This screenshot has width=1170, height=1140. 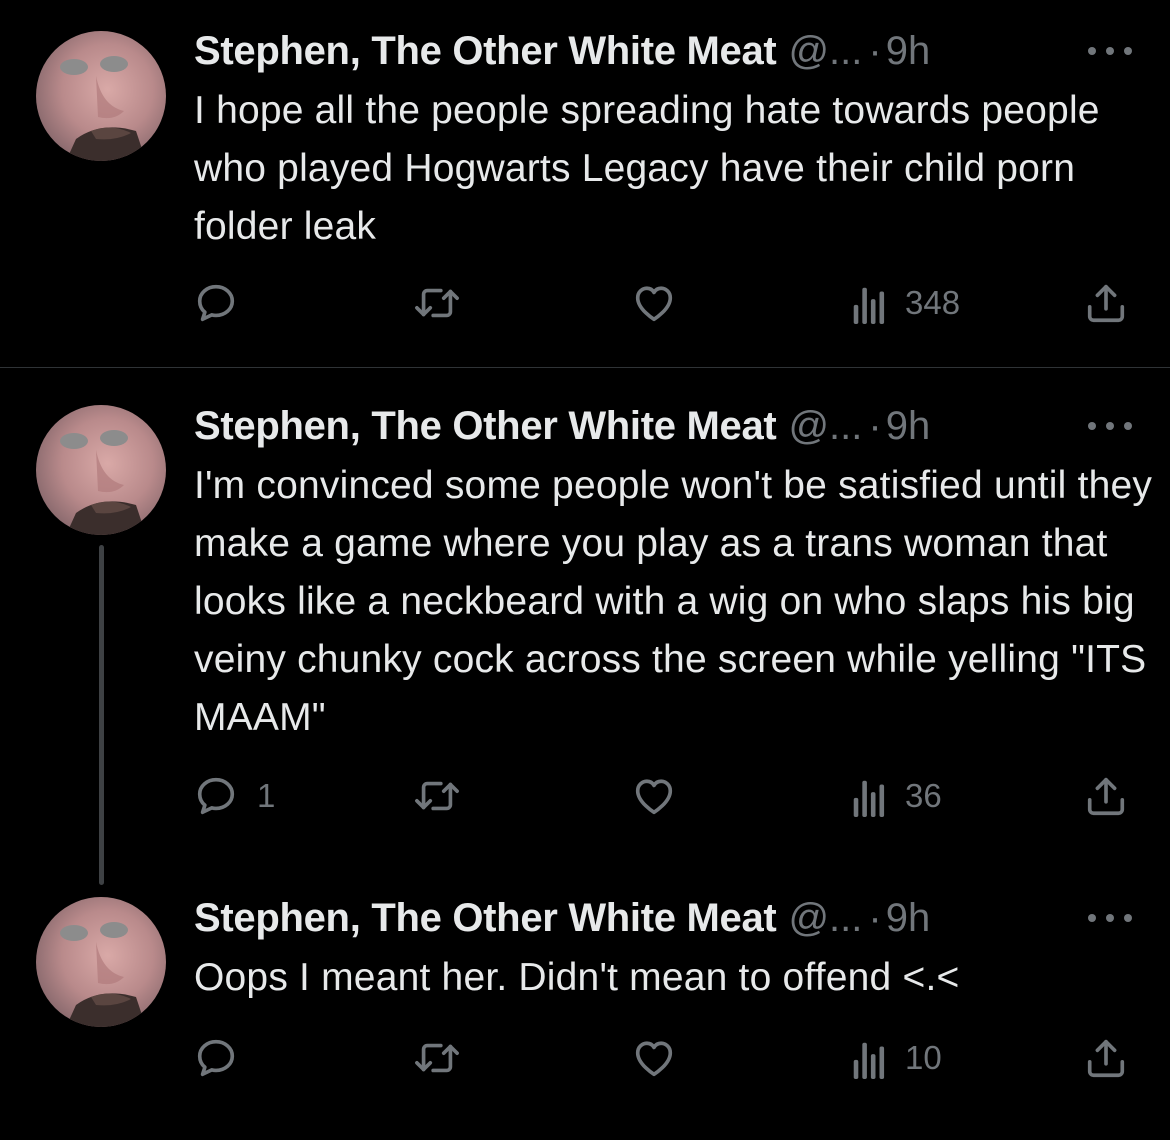 I want to click on views-button: 348, so click(x=905, y=303).